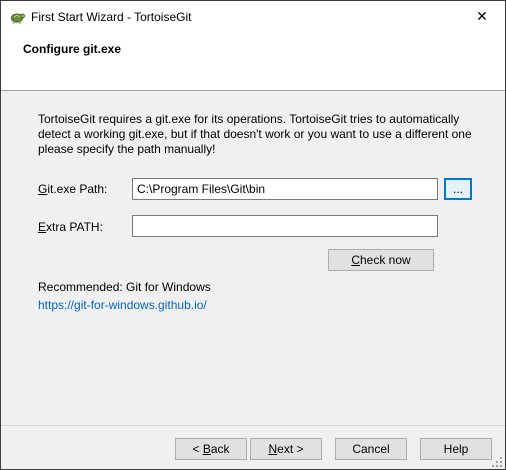 The width and height of the screenshot is (506, 470). I want to click on git-path-label-rest: it.exe Path:, so click(77, 189).